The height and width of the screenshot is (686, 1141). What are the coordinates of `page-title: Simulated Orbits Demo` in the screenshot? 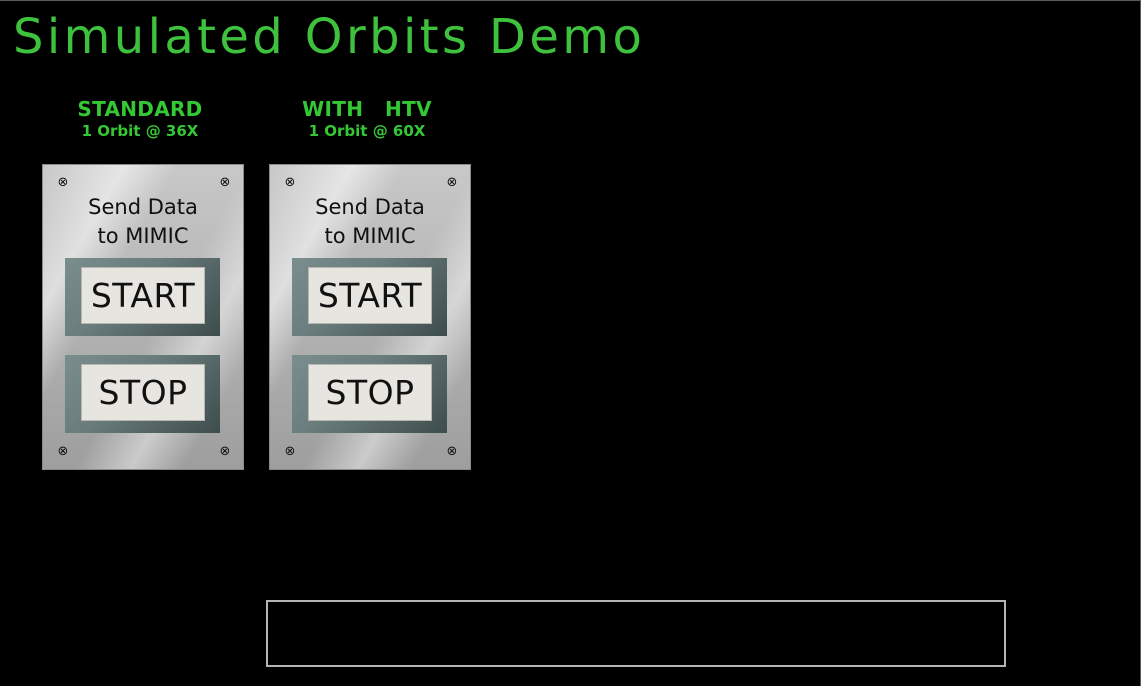 It's located at (329, 37).